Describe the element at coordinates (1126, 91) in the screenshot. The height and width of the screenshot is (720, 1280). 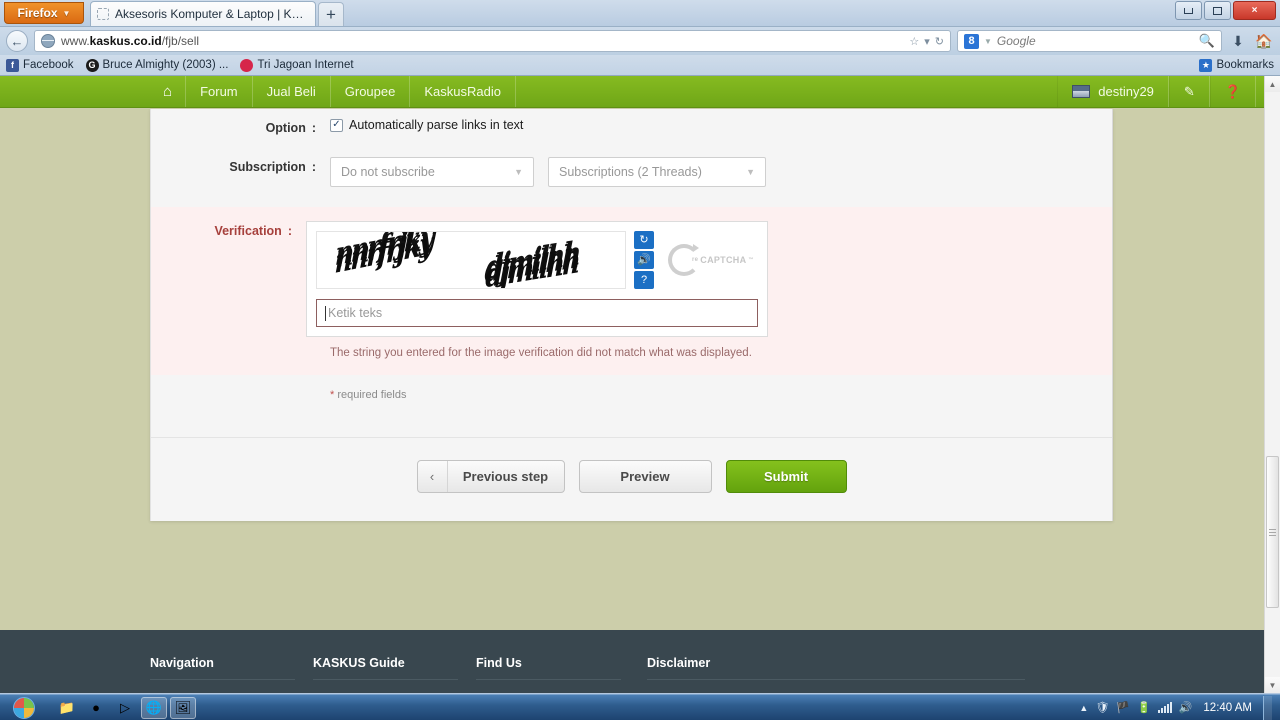
I see `username-label: destiny29` at that location.